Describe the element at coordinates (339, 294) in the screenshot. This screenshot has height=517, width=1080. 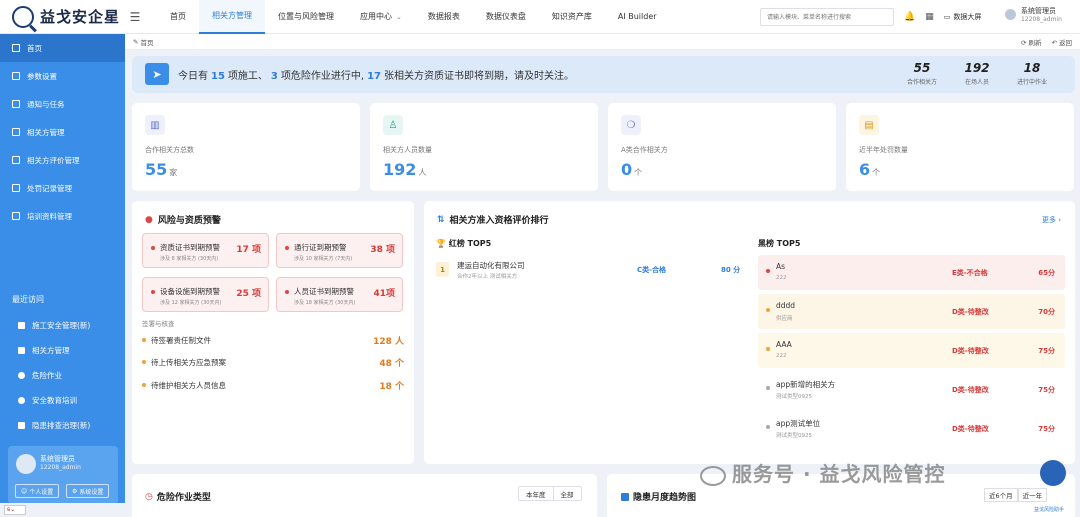
I see `alert-card: 人员证书到期预警 涉及 18 家相关方 (30天内) 41项` at that location.